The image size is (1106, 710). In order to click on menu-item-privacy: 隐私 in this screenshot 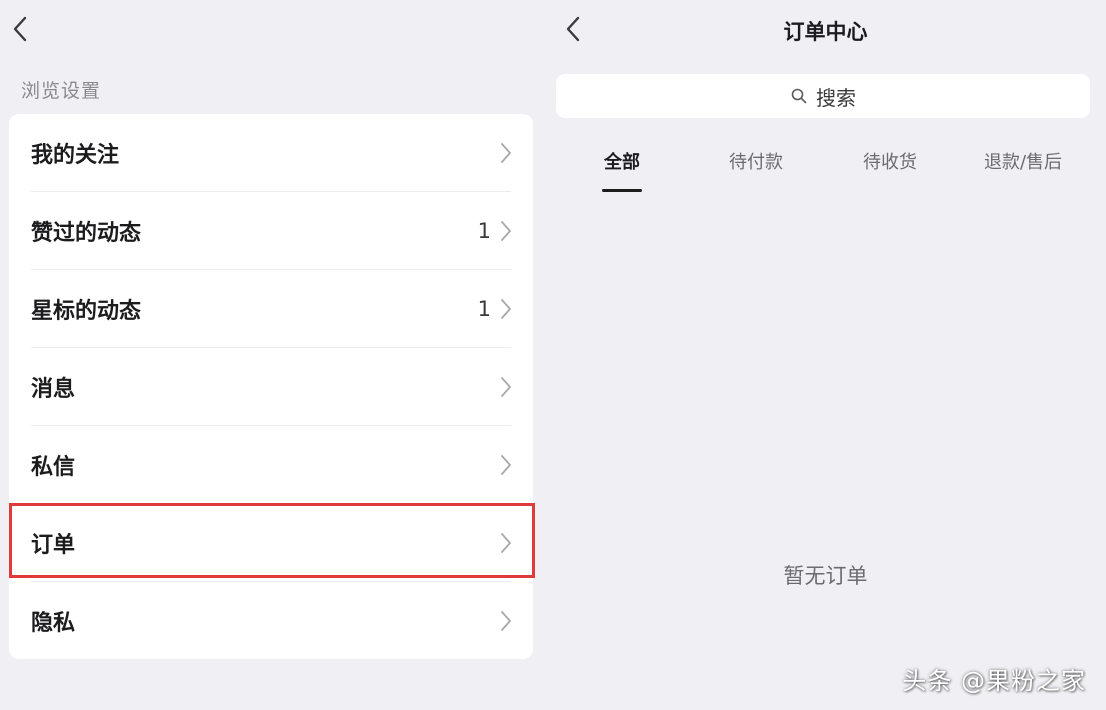, I will do `click(271, 620)`.